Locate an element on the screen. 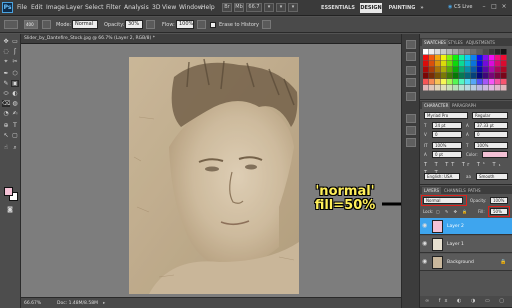 The height and width of the screenshot is (308, 512). menu-window: Window is located at coordinates (191, 7).